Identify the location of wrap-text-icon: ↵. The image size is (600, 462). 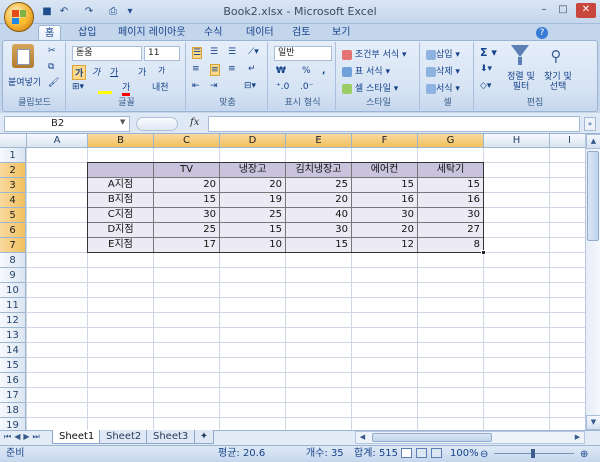
(252, 69).